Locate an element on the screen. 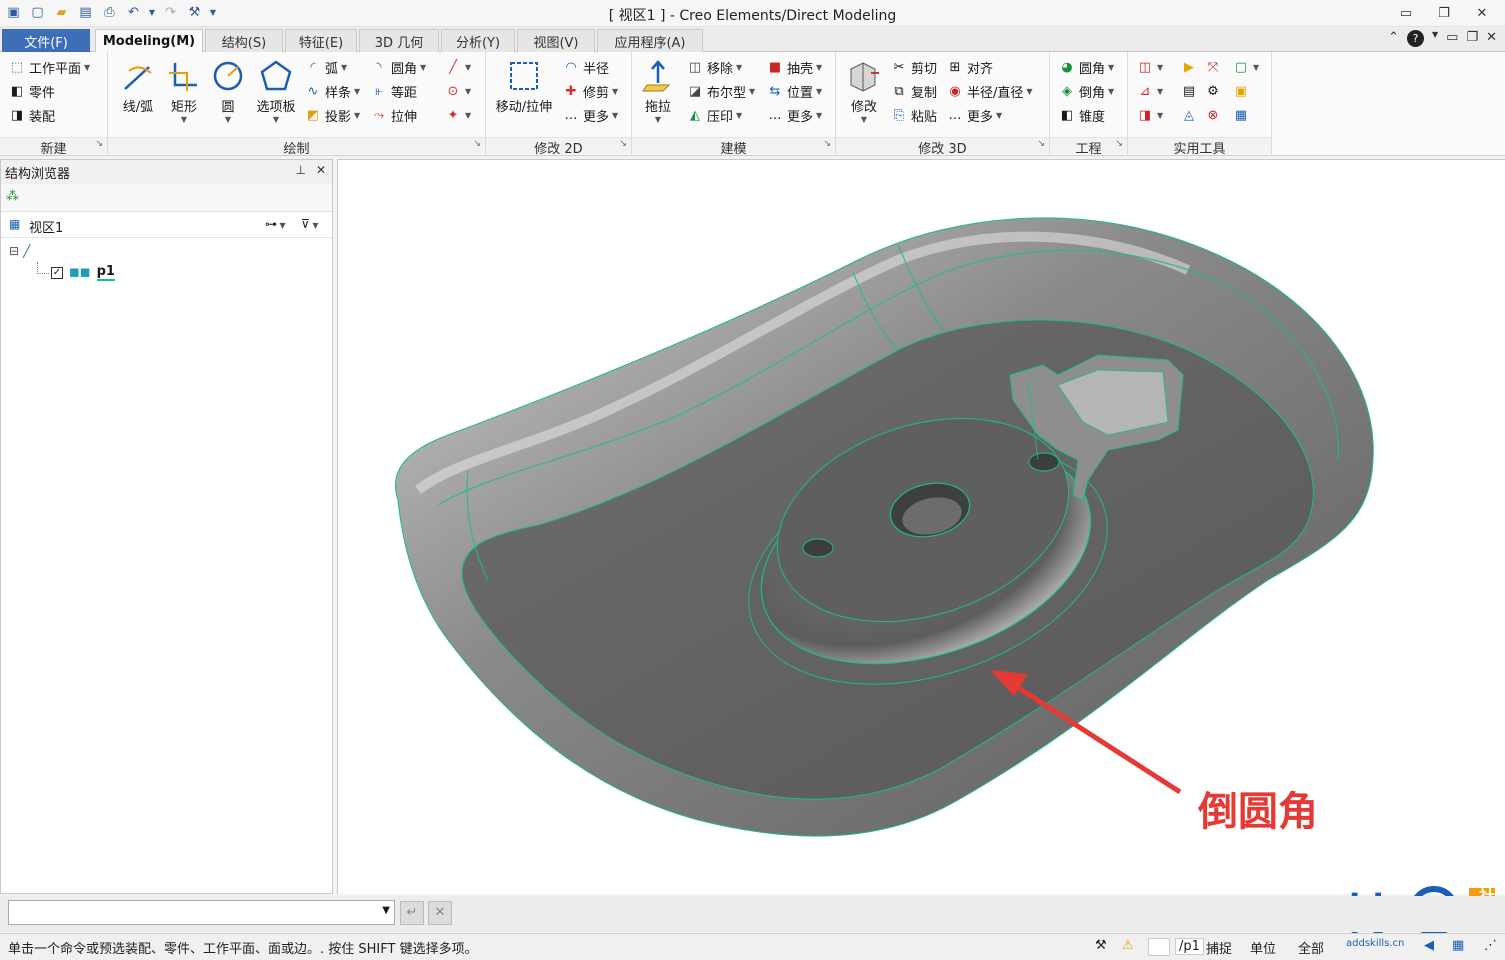 The height and width of the screenshot is (960, 1505). util-10-button: ▢ ▼ is located at coordinates (1245, 67).